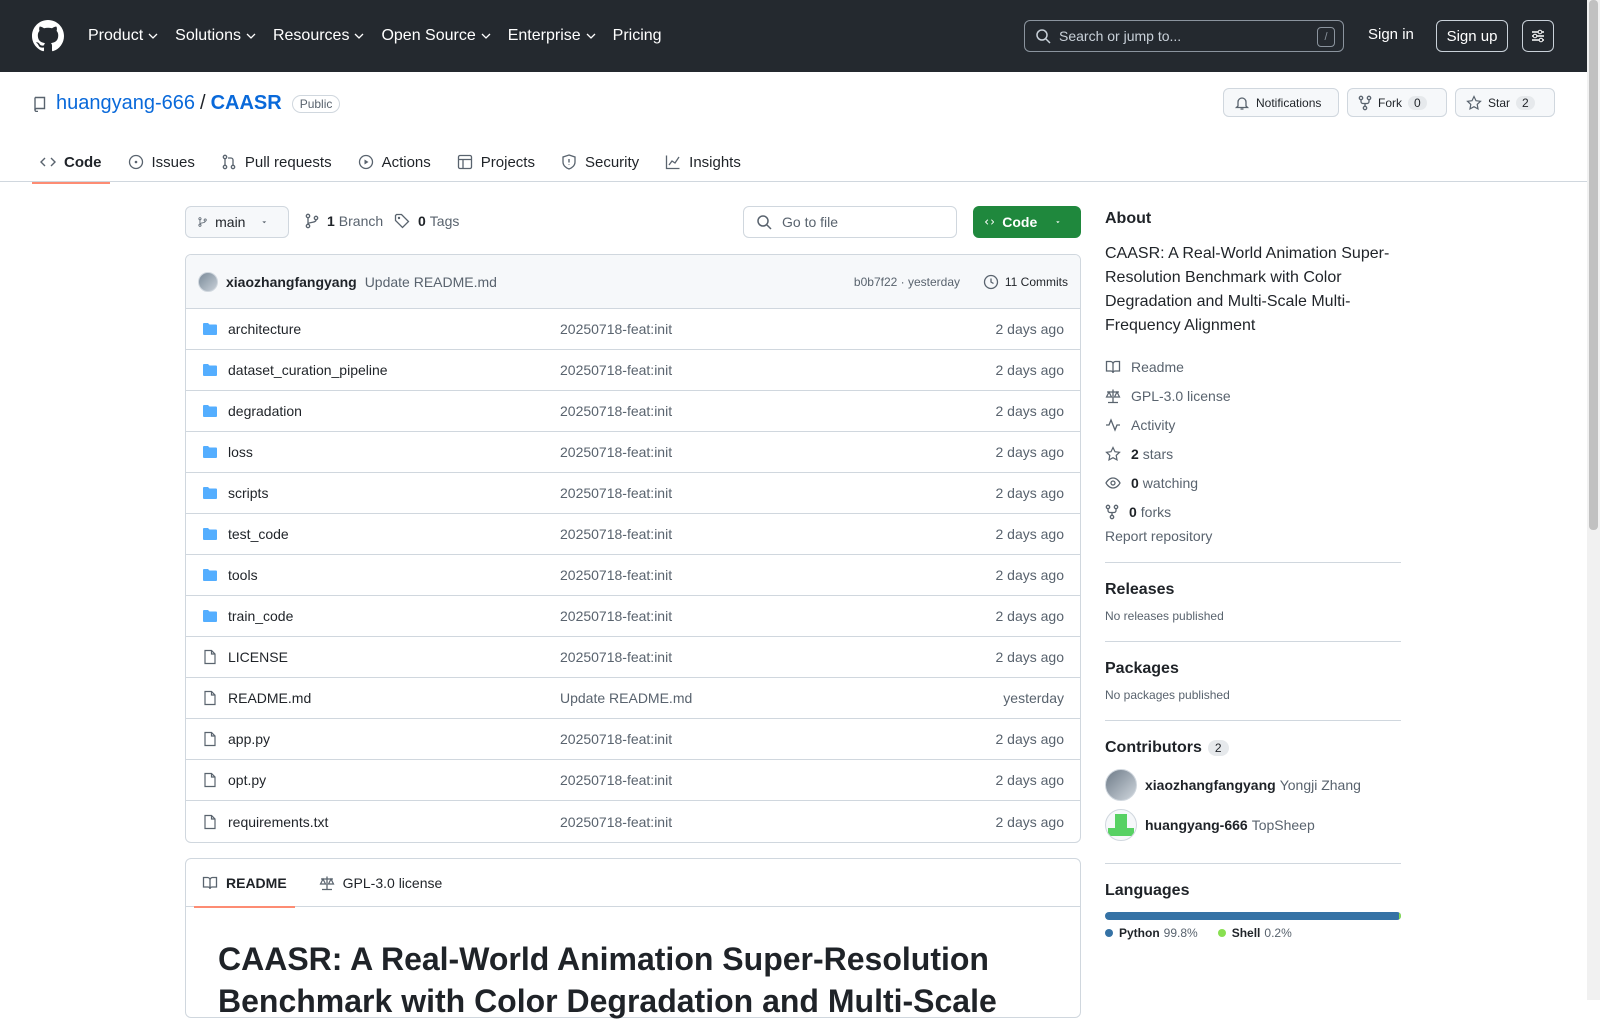 This screenshot has height=1022, width=1600. I want to click on file-row: degradation 20250718-feat:init 2 days ago, so click(633, 411).